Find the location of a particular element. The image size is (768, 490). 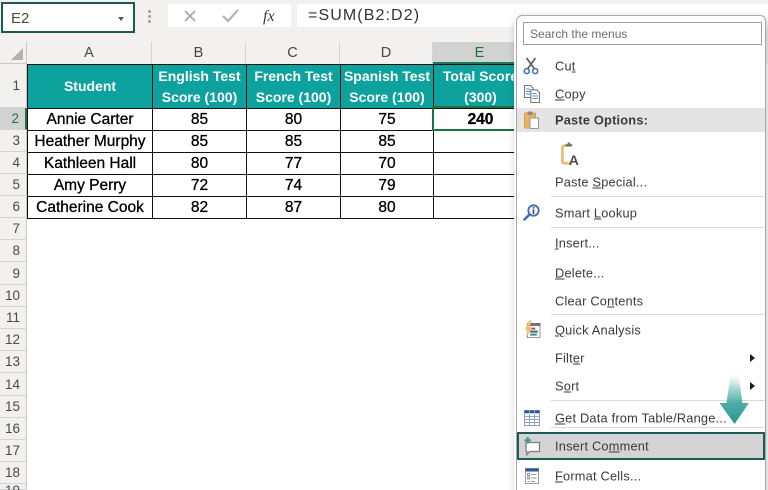

svg-text: fx is located at coordinates (269, 16).